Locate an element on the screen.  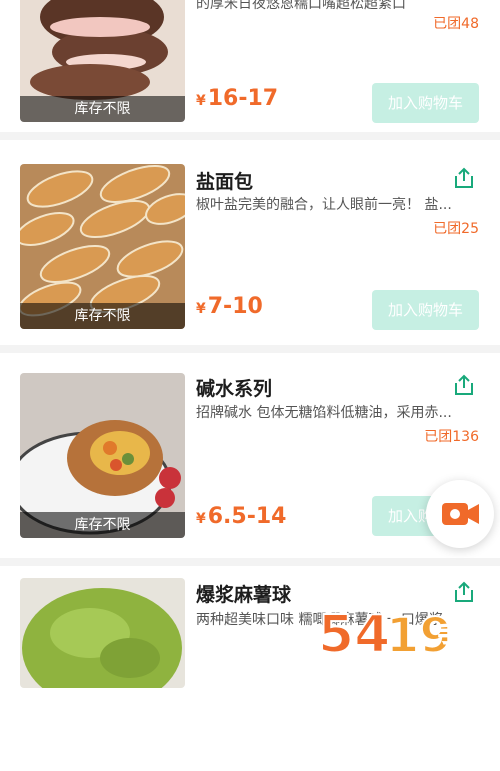
price-value: 16-17 is located at coordinates (243, 98).